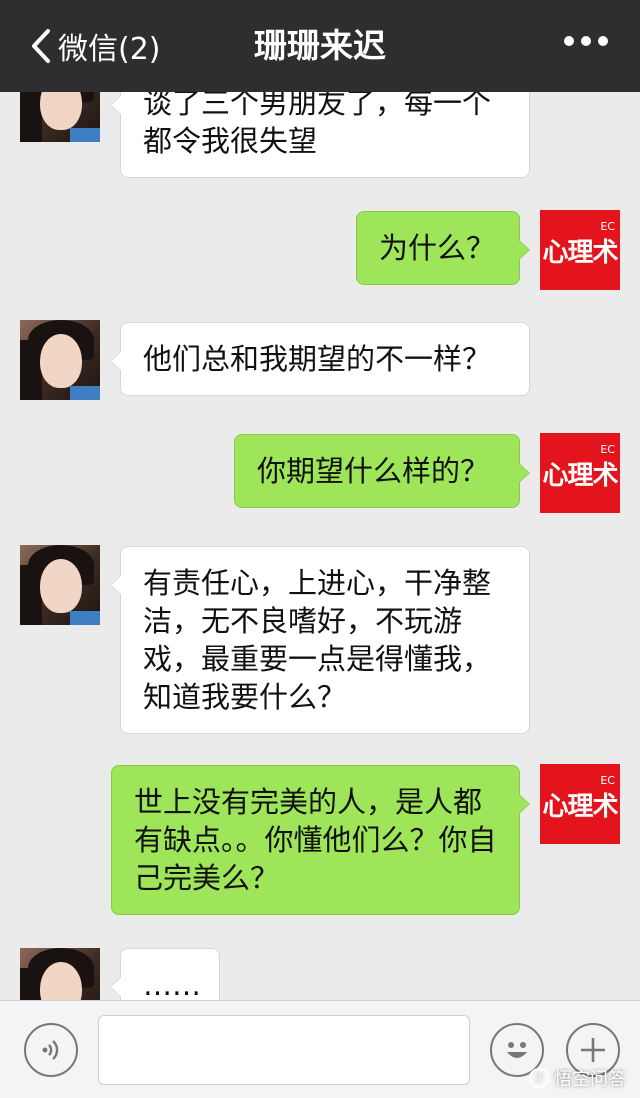 The image size is (640, 1098). Describe the element at coordinates (320, 359) in the screenshot. I see `received-message-bubble: 他们总和我期望的不一样？` at that location.